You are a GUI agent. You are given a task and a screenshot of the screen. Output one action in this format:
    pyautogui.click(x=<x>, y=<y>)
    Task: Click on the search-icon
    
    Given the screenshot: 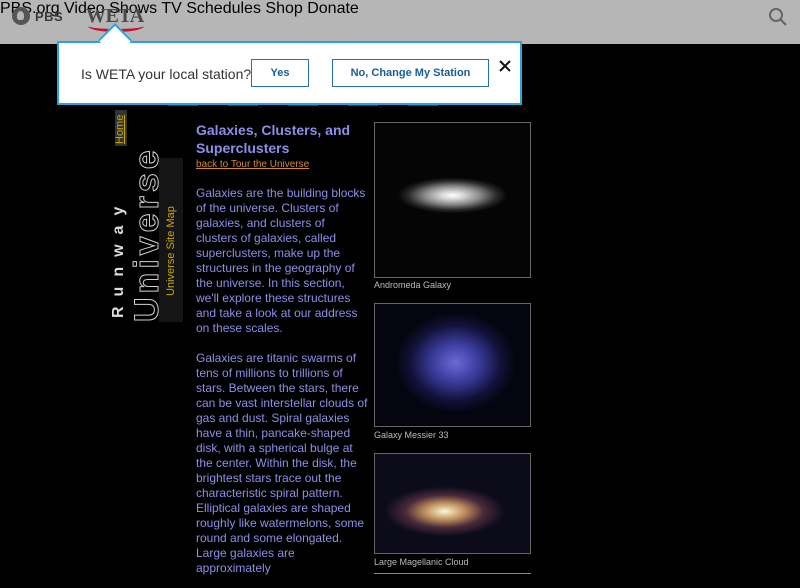 What is the action you would take?
    pyautogui.click(x=778, y=17)
    